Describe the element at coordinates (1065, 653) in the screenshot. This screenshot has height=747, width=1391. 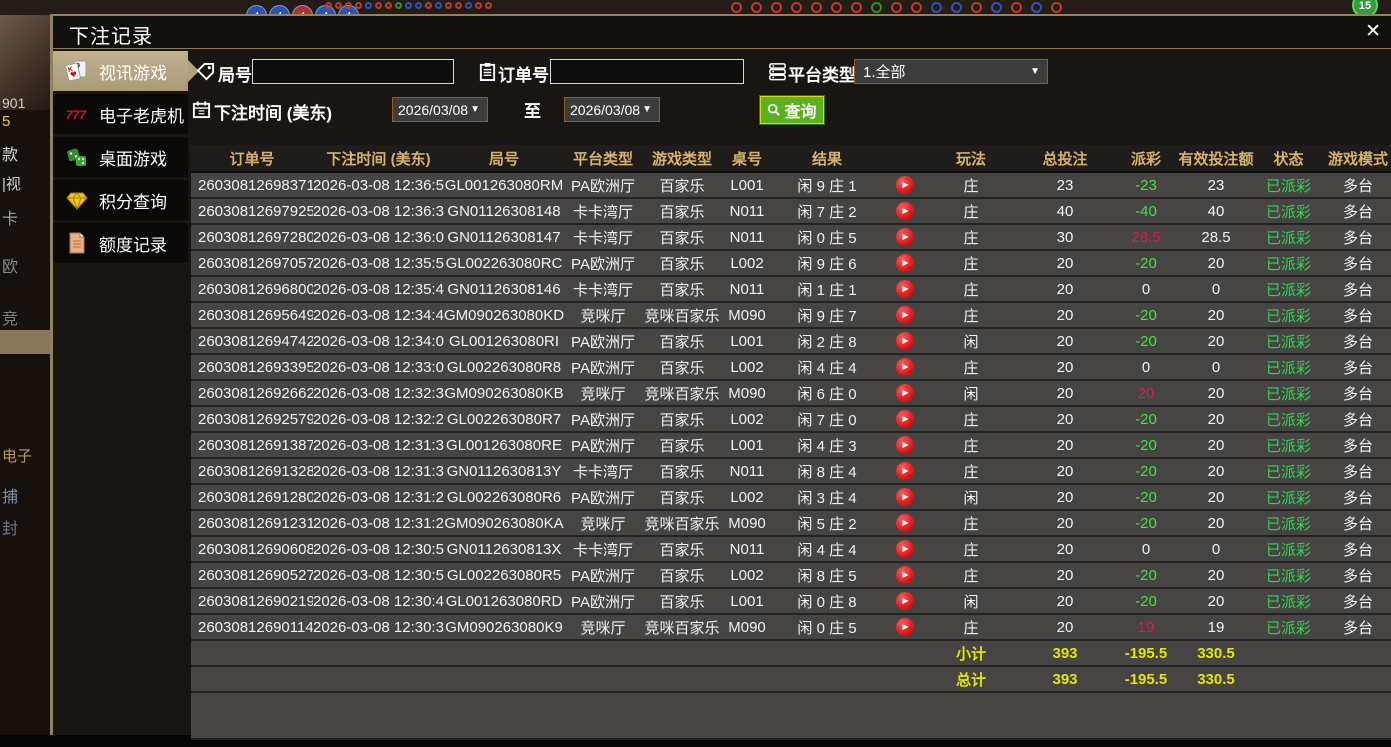
I see `subtotal-cell: 393` at that location.